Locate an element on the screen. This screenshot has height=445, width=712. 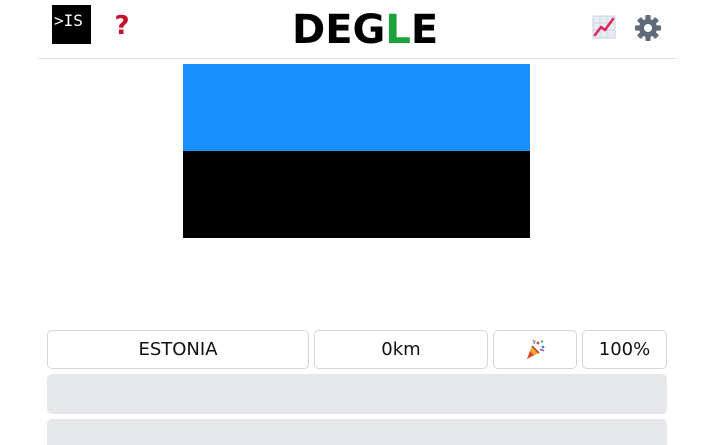
settings-button is located at coordinates (648, 28).